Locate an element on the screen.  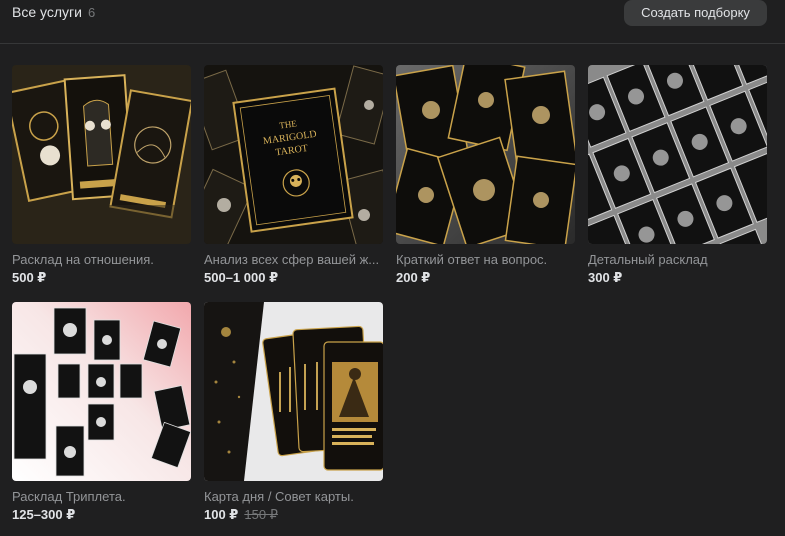
service-title: Карта дня / Совет карты. is located at coordinates (293, 497).